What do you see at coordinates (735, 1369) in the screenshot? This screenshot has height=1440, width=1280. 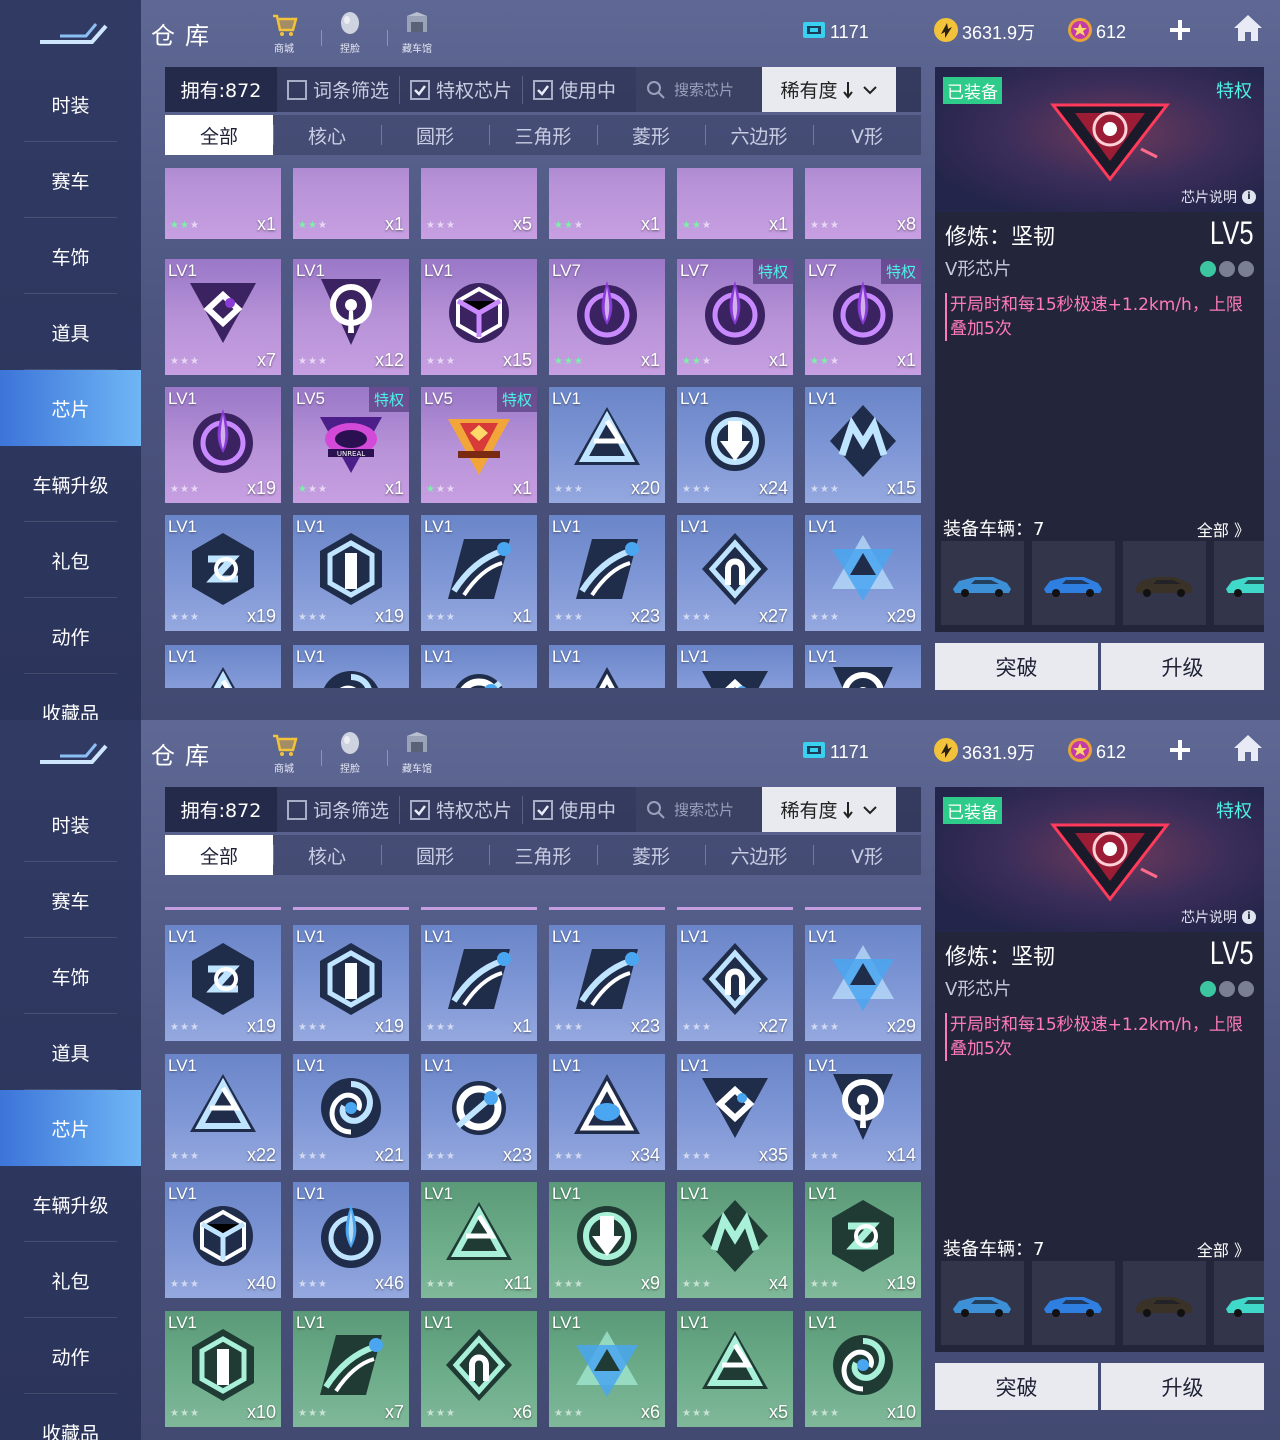 I see `chip-card: LV1 ★★★ x5` at bounding box center [735, 1369].